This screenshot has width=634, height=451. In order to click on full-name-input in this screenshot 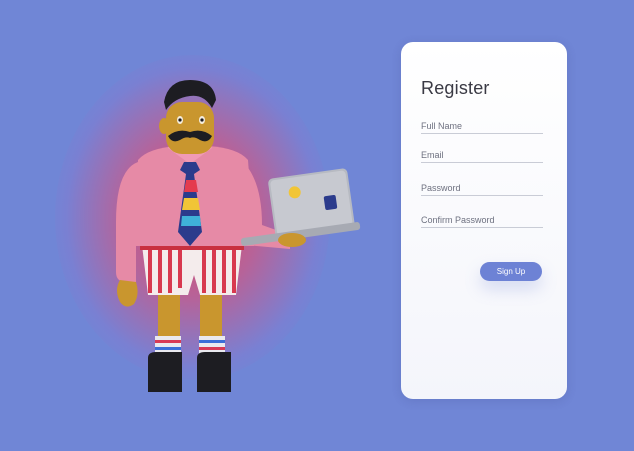, I will do `click(482, 126)`.